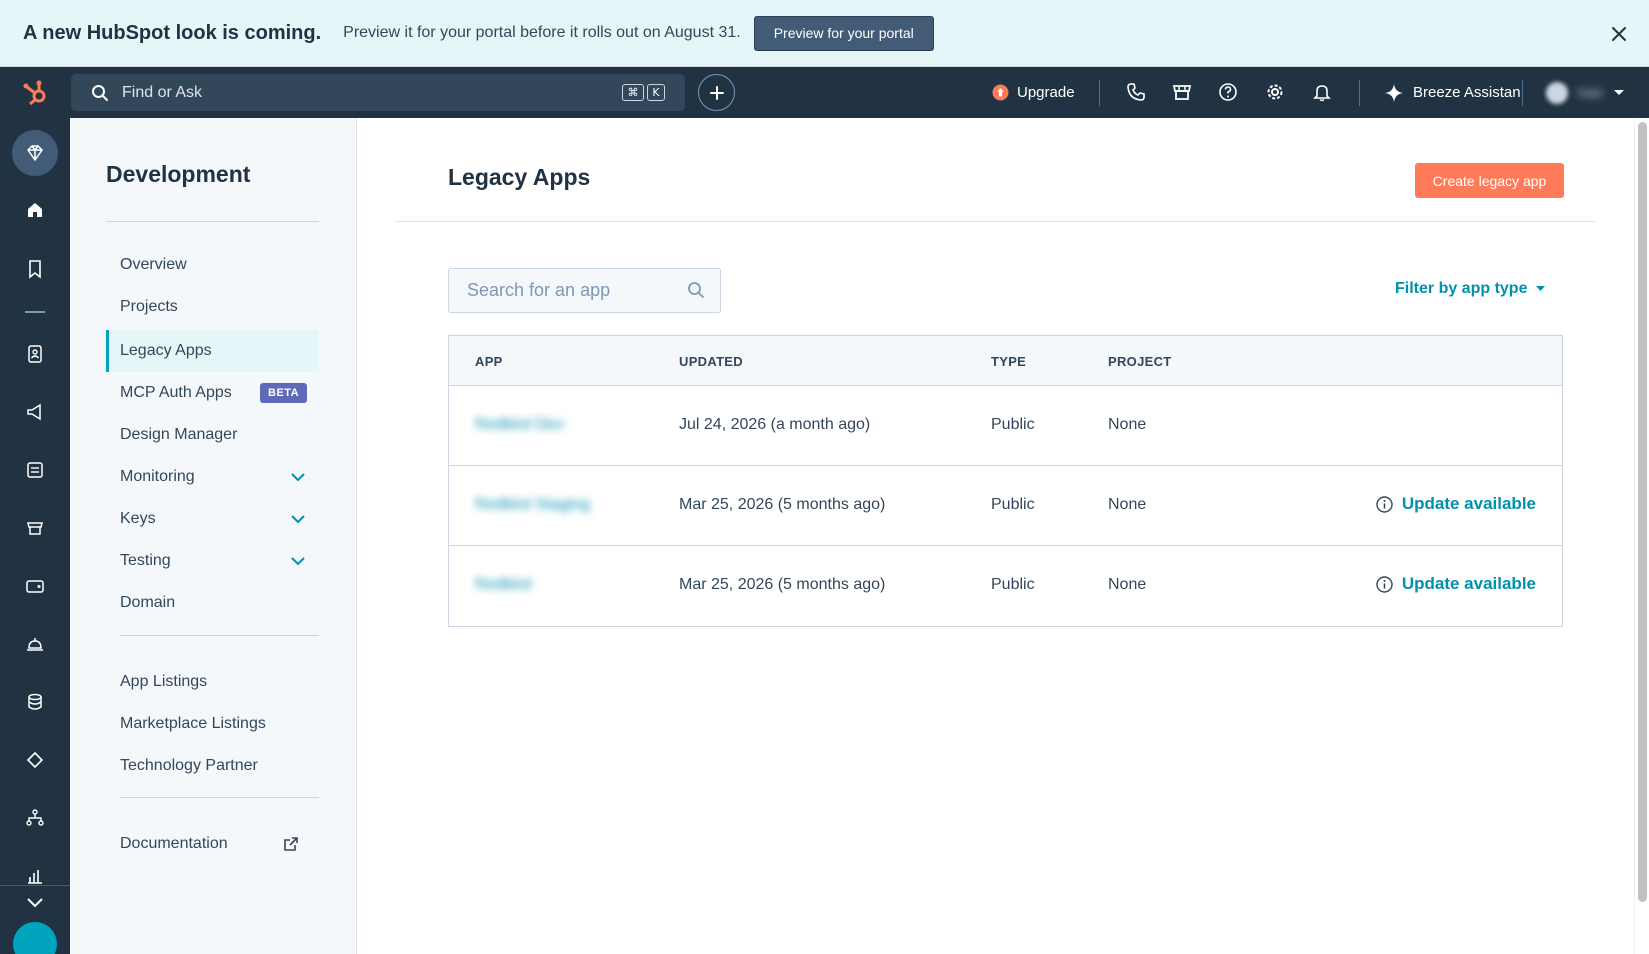  Describe the element at coordinates (633, 92) in the screenshot. I see `shortcut-key-cmd: ⌘` at that location.